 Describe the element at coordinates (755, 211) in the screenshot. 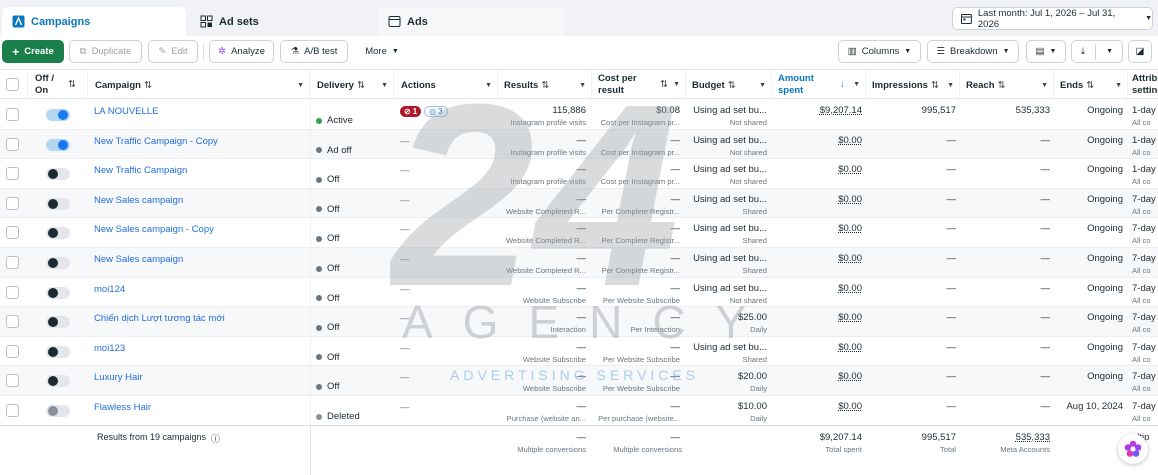

I see `budget-type: Shared` at that location.